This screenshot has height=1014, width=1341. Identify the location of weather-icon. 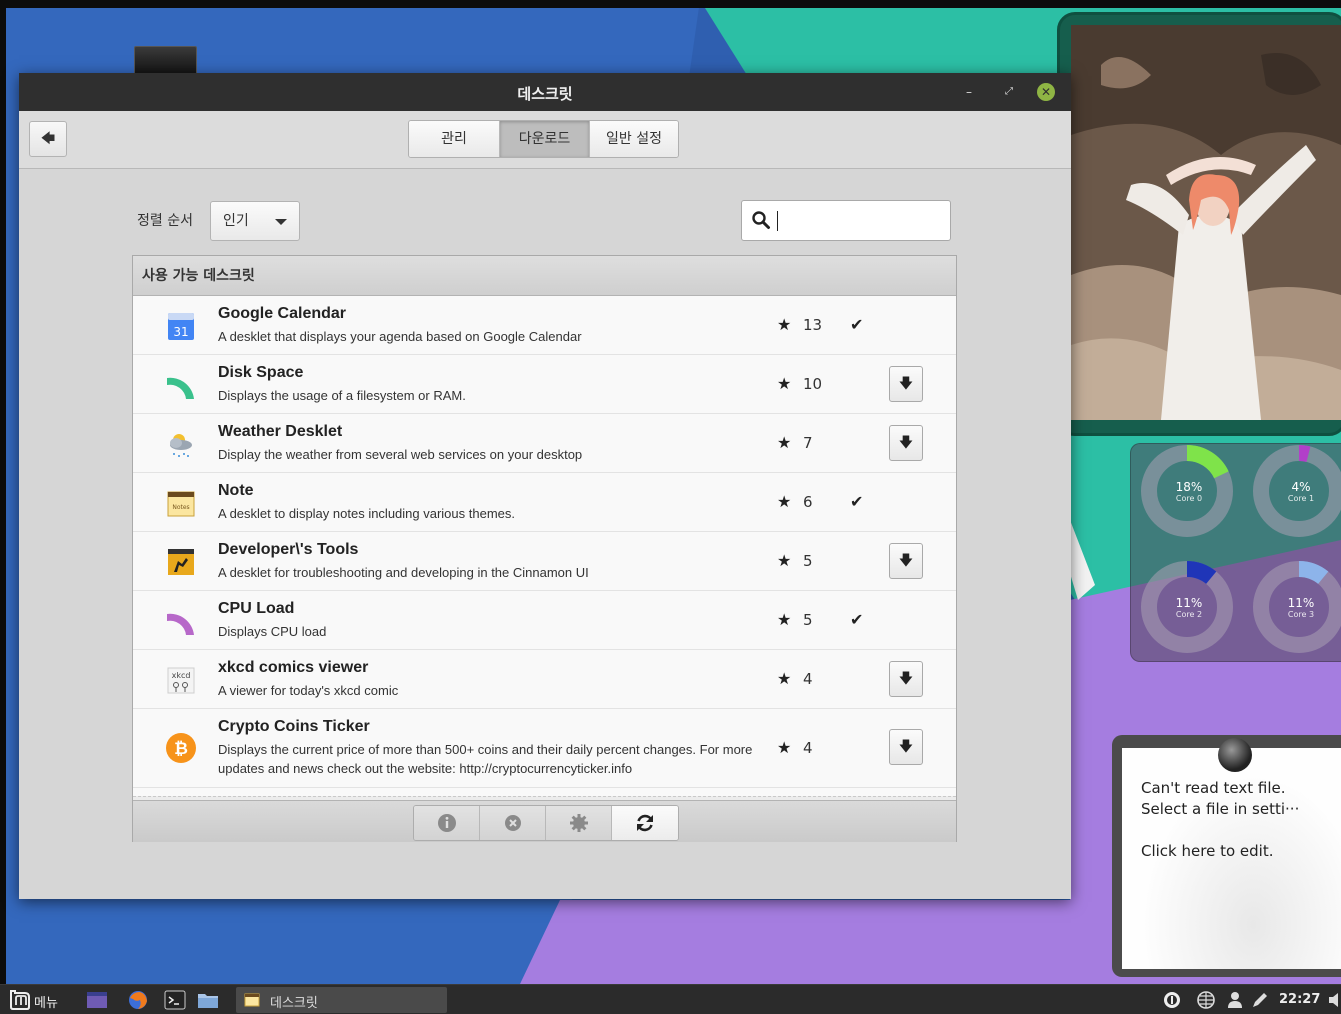
(181, 445).